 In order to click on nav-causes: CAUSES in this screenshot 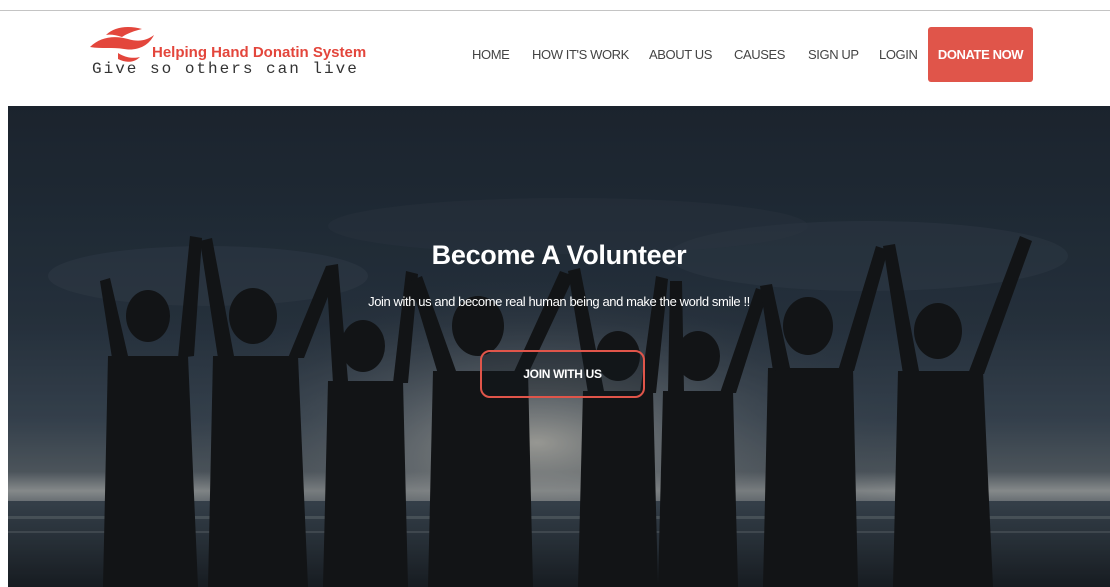, I will do `click(759, 54)`.